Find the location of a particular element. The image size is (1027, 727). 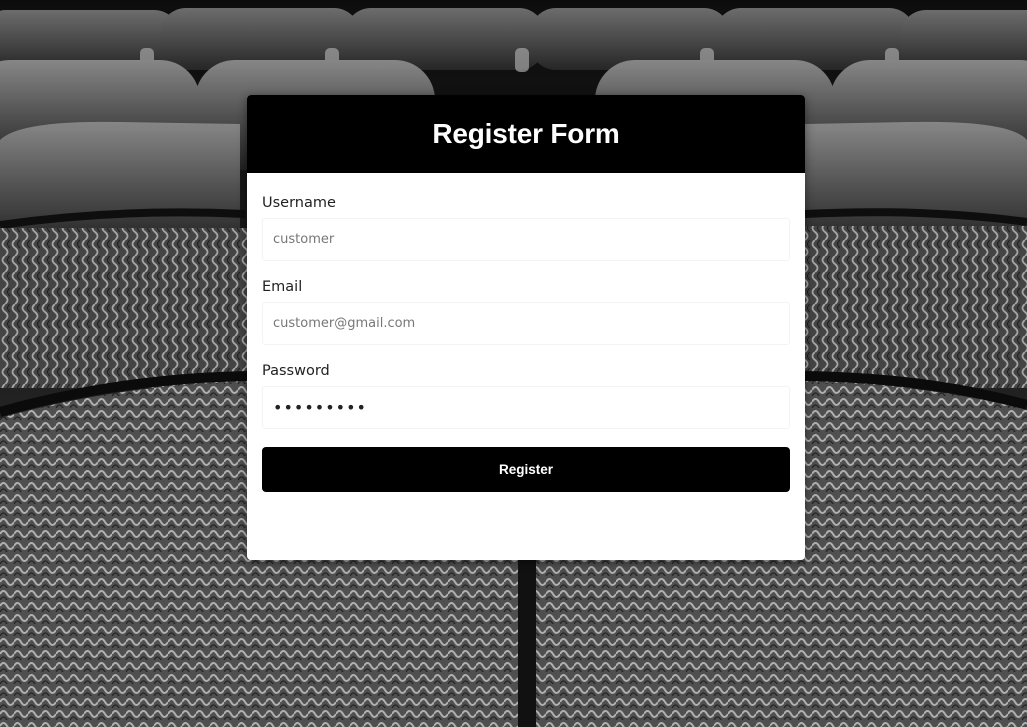

password-label: Password is located at coordinates (296, 371).